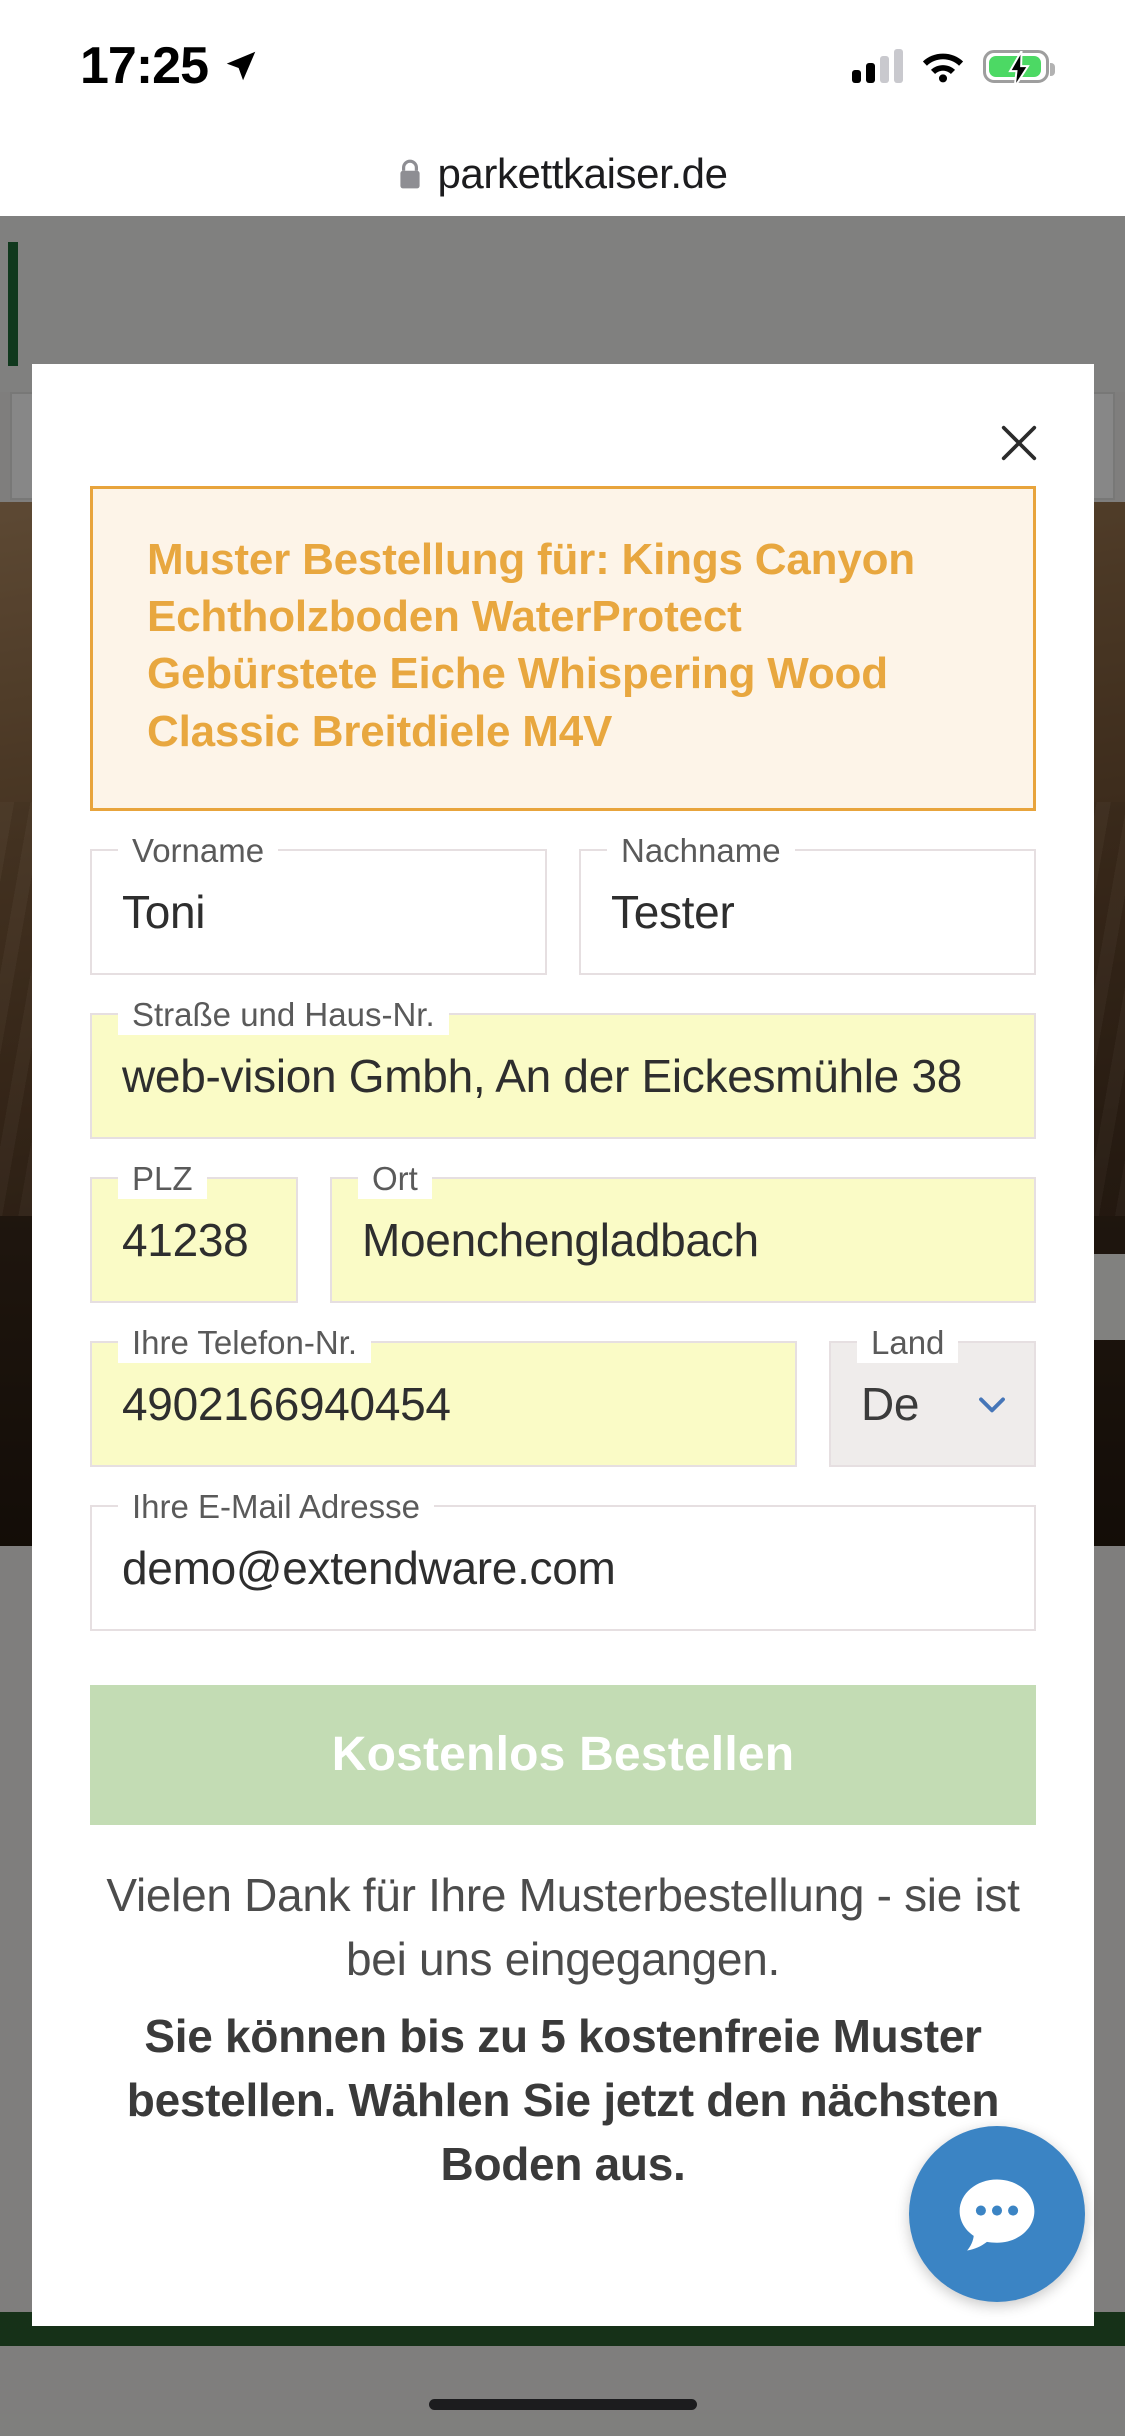 Image resolution: width=1125 pixels, height=2436 pixels. I want to click on ort-label: Ort, so click(395, 1178).